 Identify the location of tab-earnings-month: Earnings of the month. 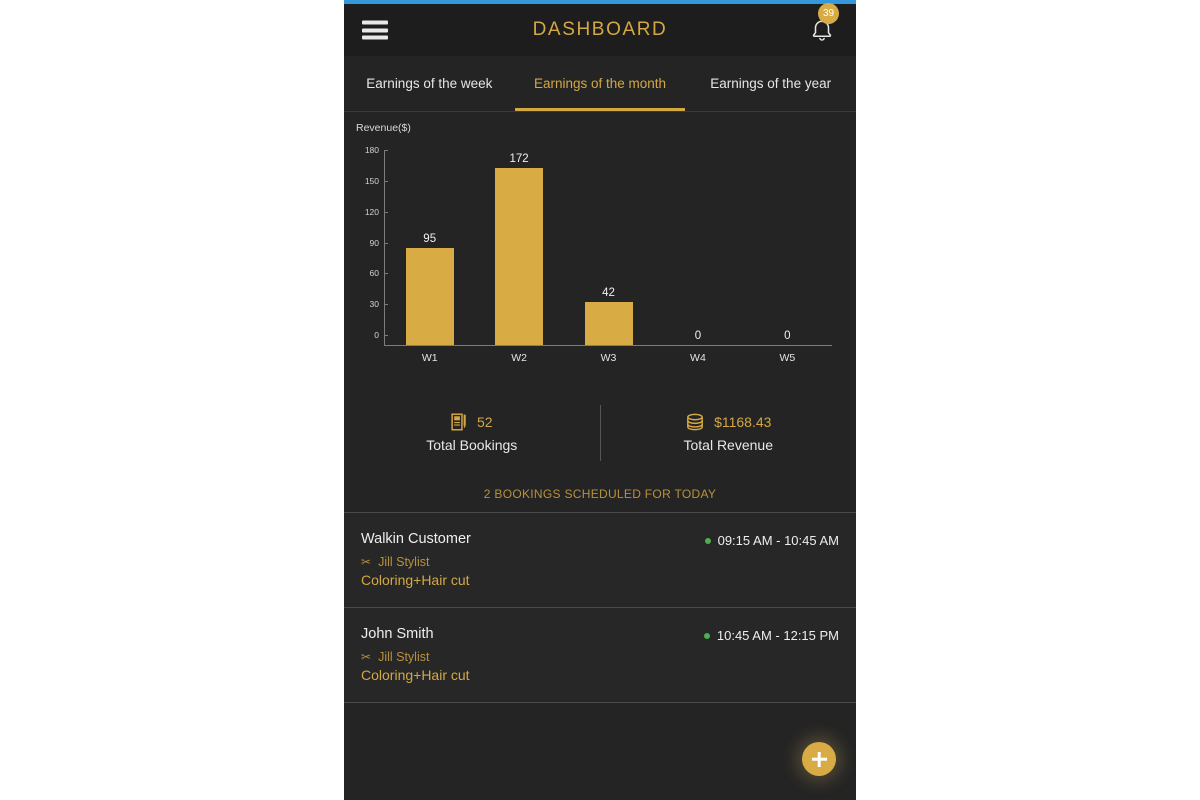
(600, 83).